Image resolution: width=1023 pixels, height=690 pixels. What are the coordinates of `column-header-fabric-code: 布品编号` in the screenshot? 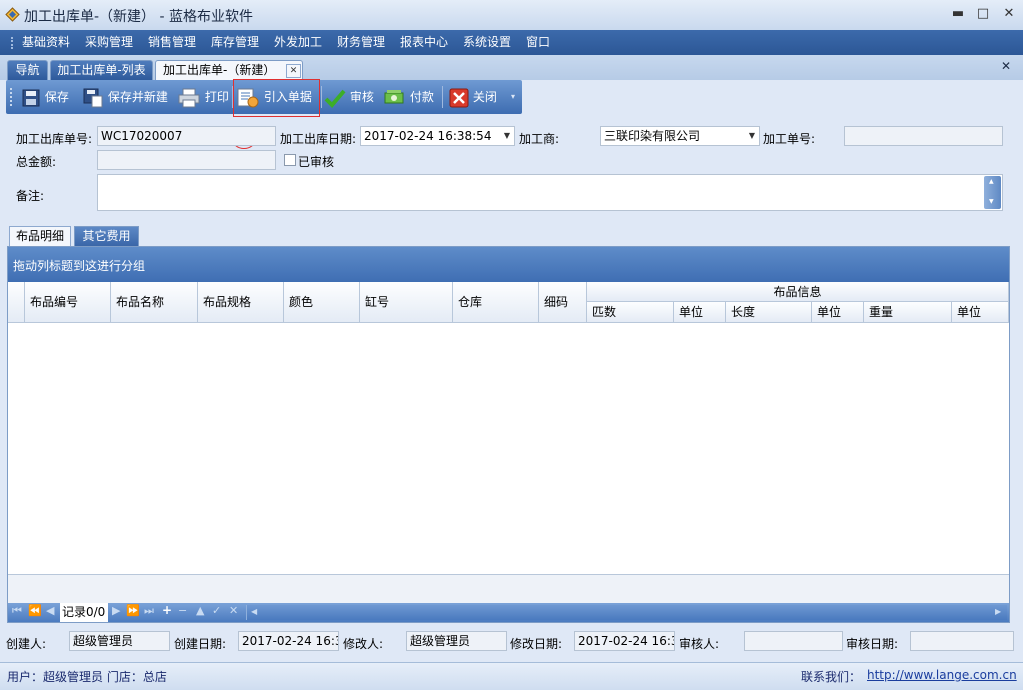 It's located at (68, 302).